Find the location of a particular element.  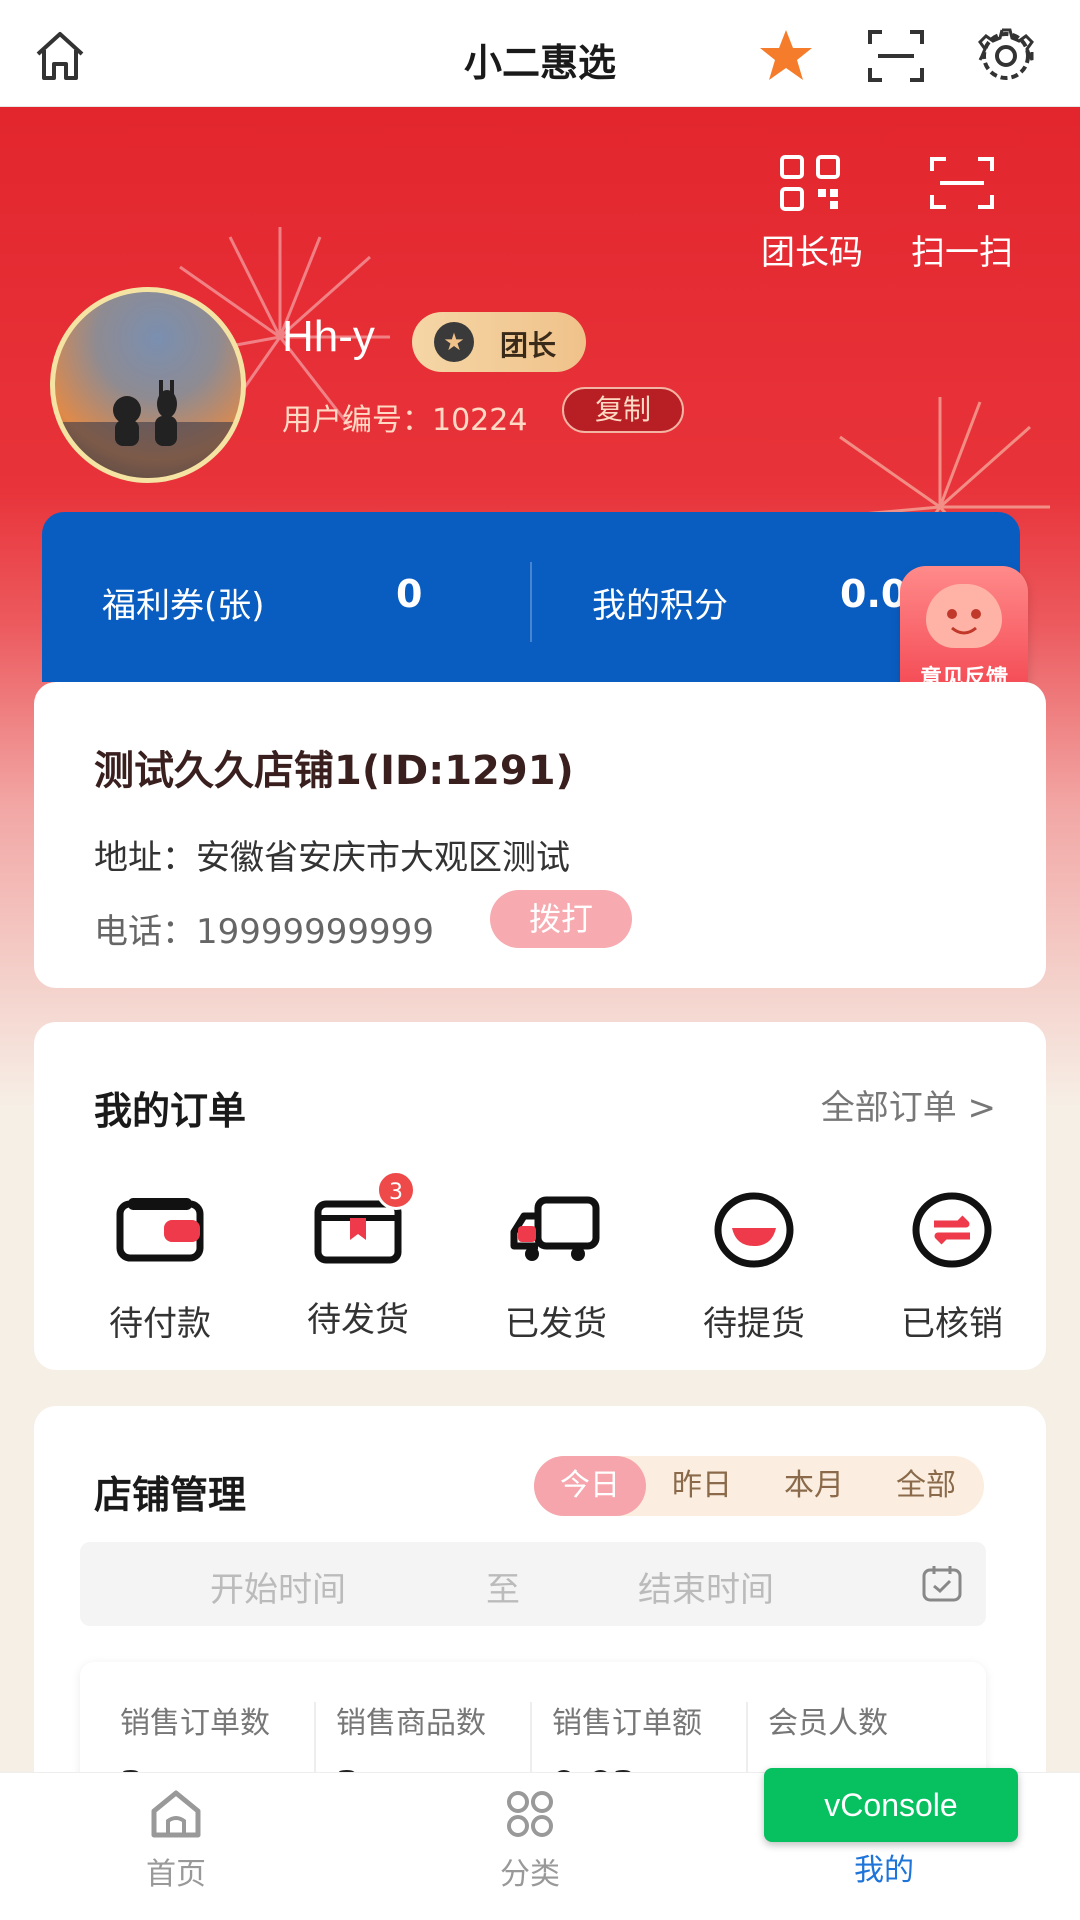

call-button: 拨打 is located at coordinates (561, 919).